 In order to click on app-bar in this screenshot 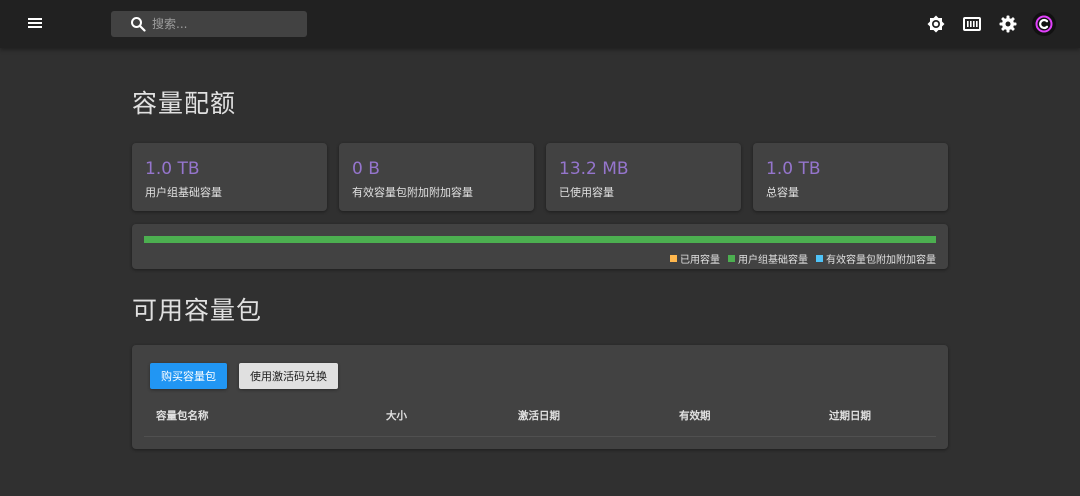, I will do `click(540, 24)`.